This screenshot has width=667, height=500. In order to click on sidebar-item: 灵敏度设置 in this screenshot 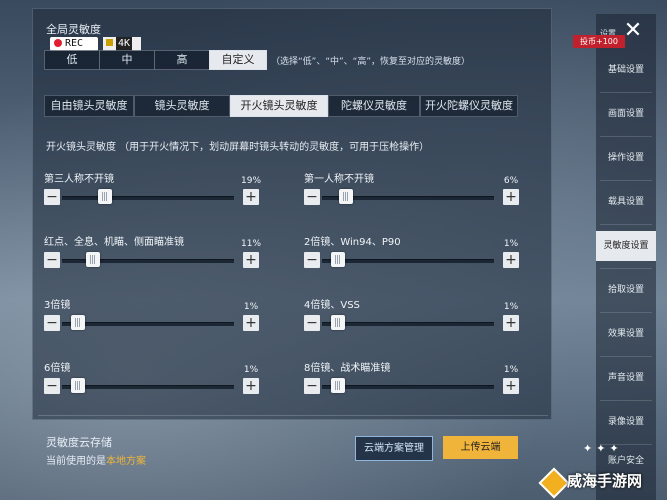, I will do `click(626, 246)`.